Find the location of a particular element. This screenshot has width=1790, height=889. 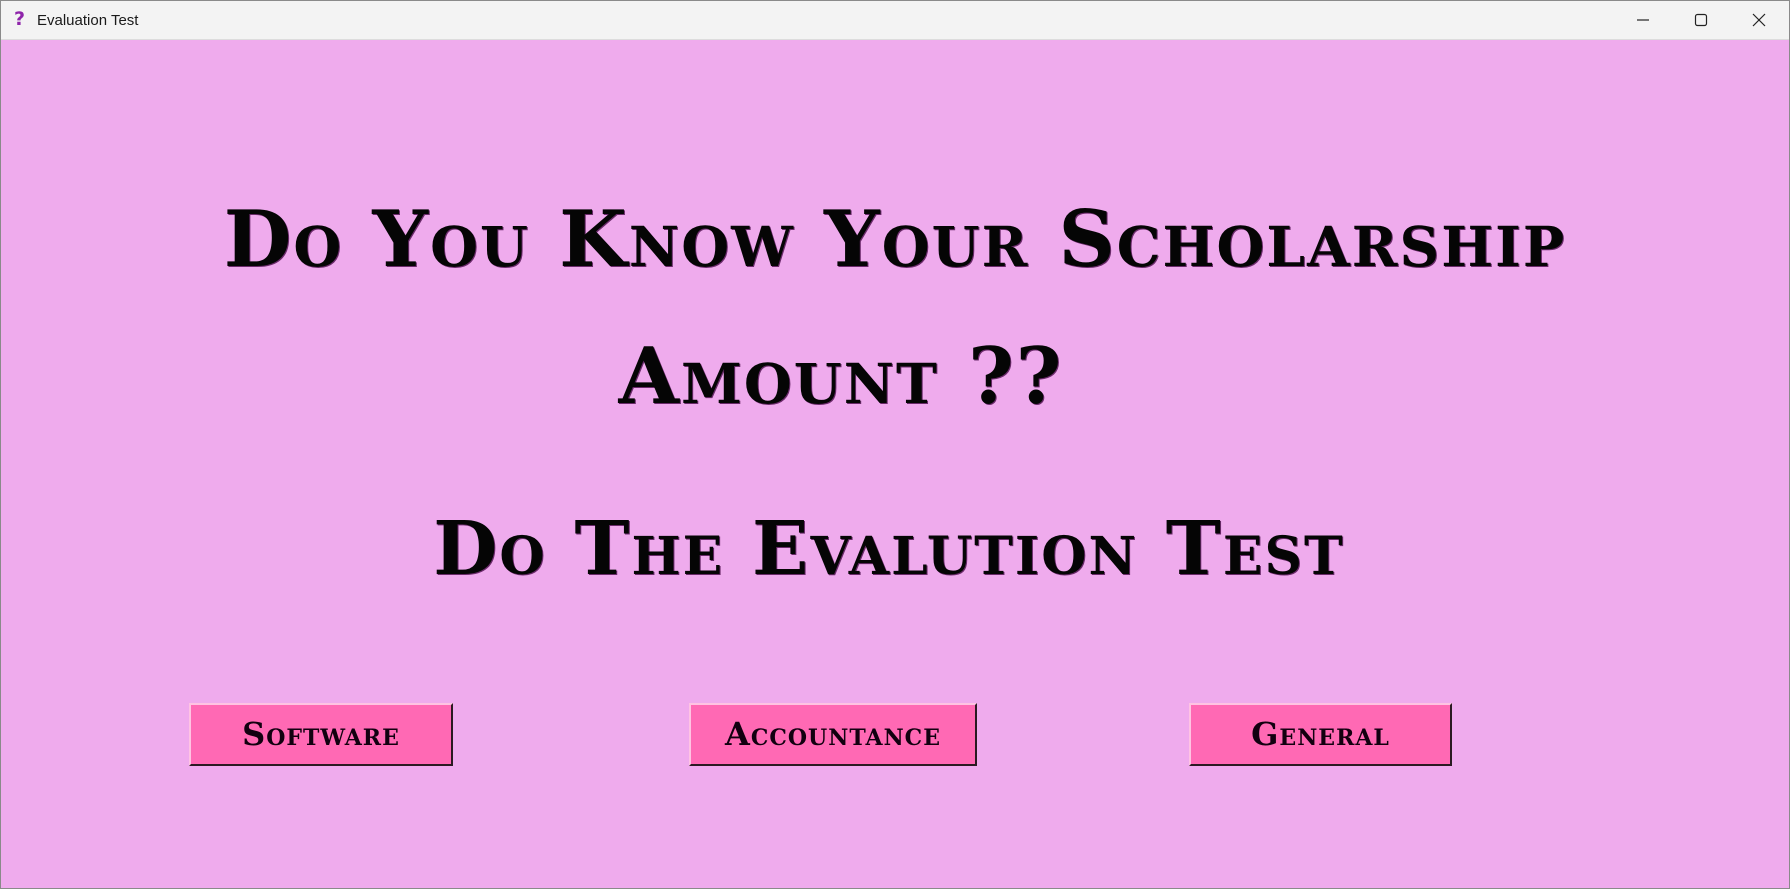

question-mark-icon: ? is located at coordinates (20, 19).